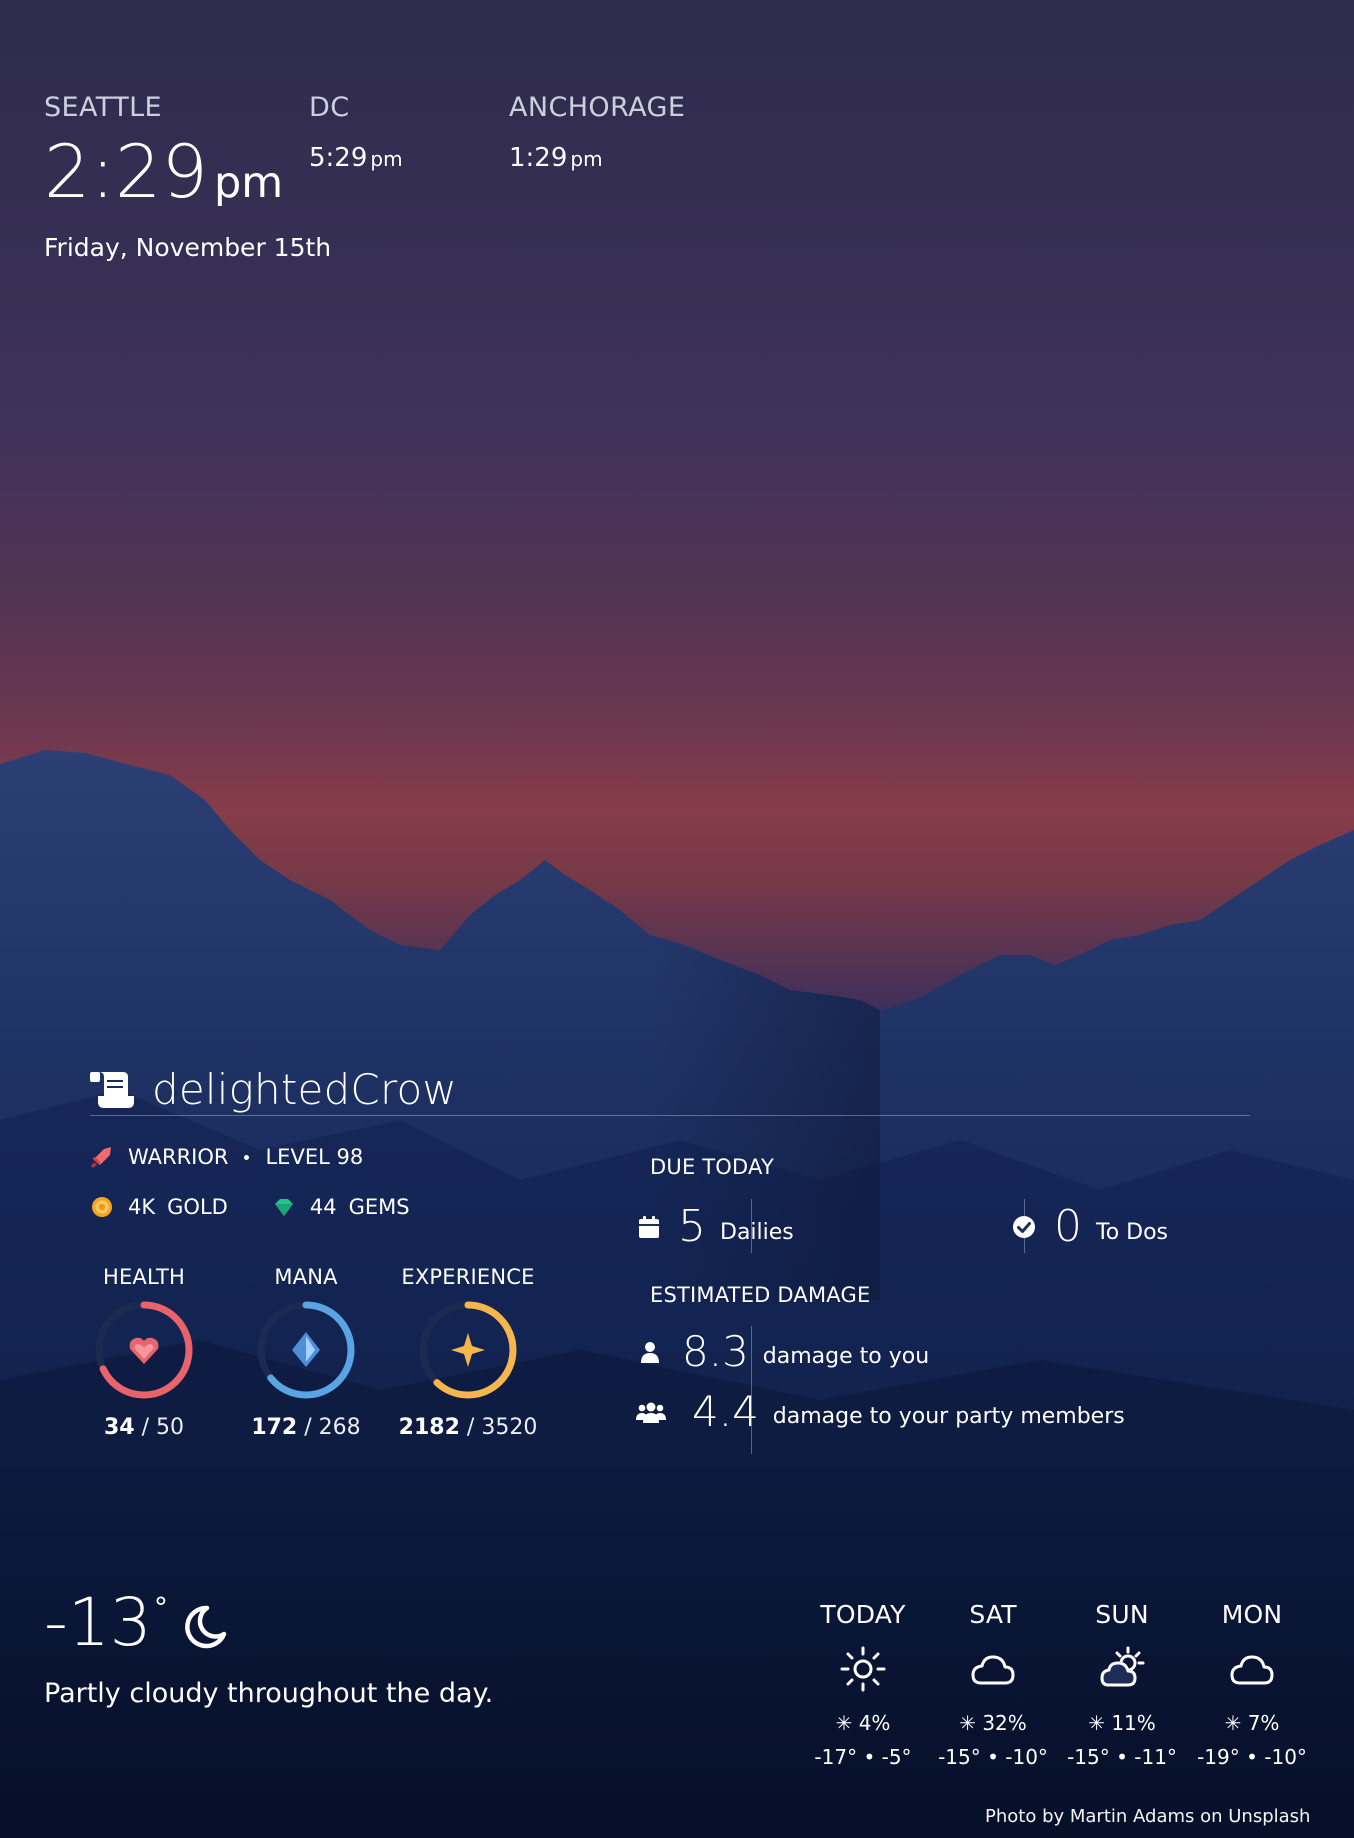  What do you see at coordinates (306, 1277) in the screenshot?
I see `mana-label: MANA` at bounding box center [306, 1277].